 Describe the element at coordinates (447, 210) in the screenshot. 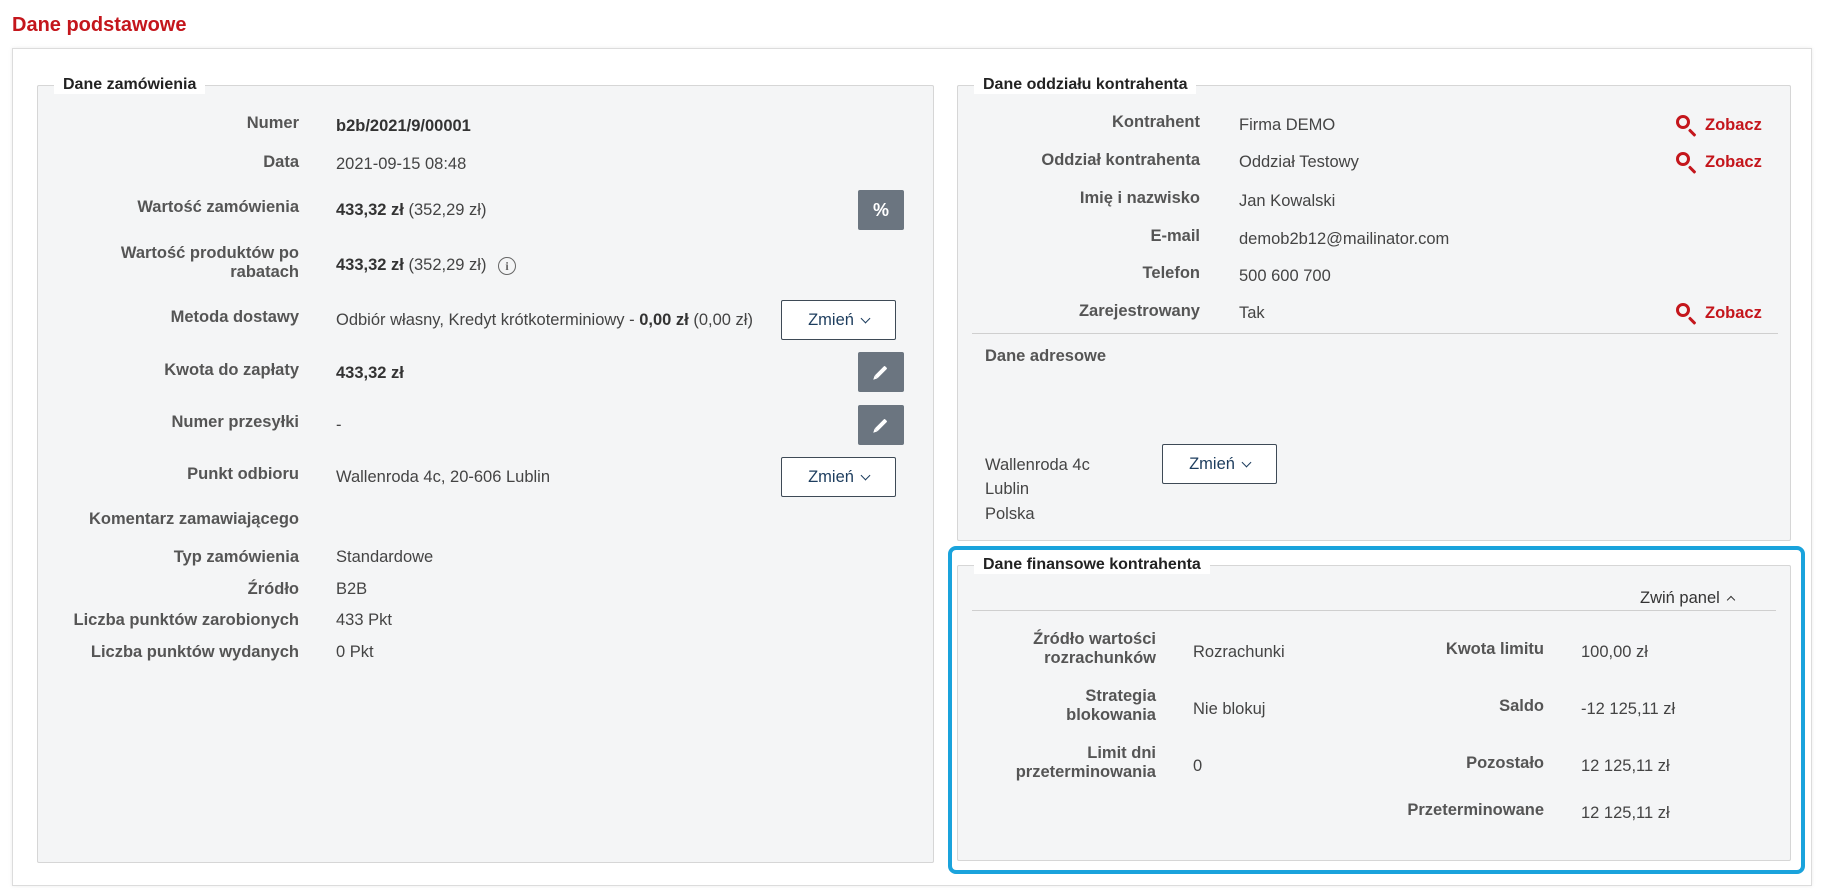

I see `order-value-net: (352,29 zł)` at that location.